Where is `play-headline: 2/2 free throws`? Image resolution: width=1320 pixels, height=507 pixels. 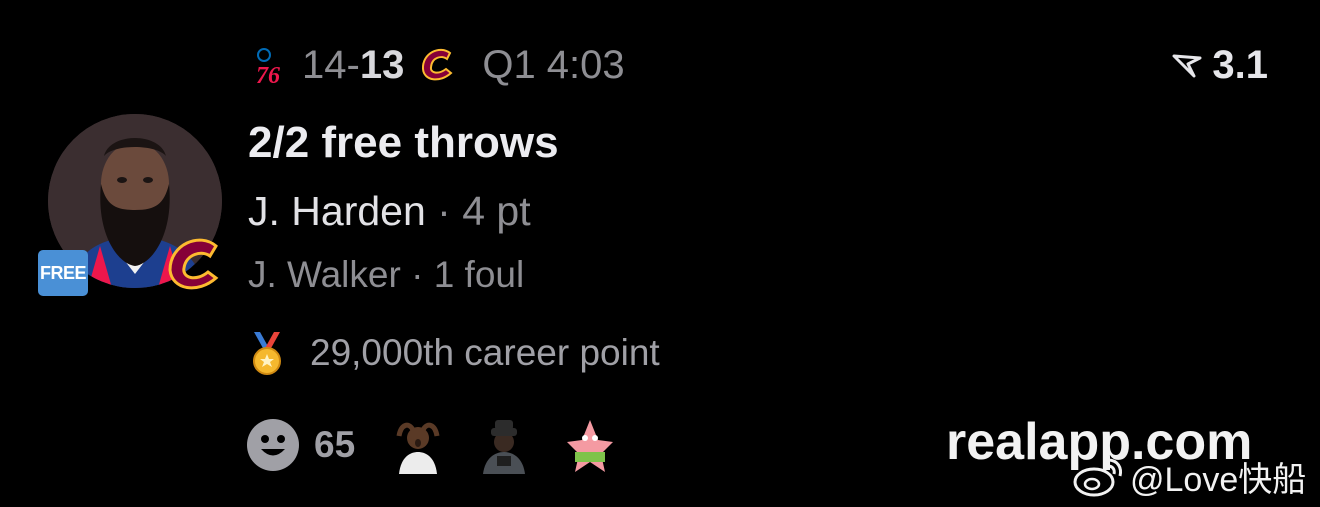 play-headline: 2/2 free throws is located at coordinates (403, 142).